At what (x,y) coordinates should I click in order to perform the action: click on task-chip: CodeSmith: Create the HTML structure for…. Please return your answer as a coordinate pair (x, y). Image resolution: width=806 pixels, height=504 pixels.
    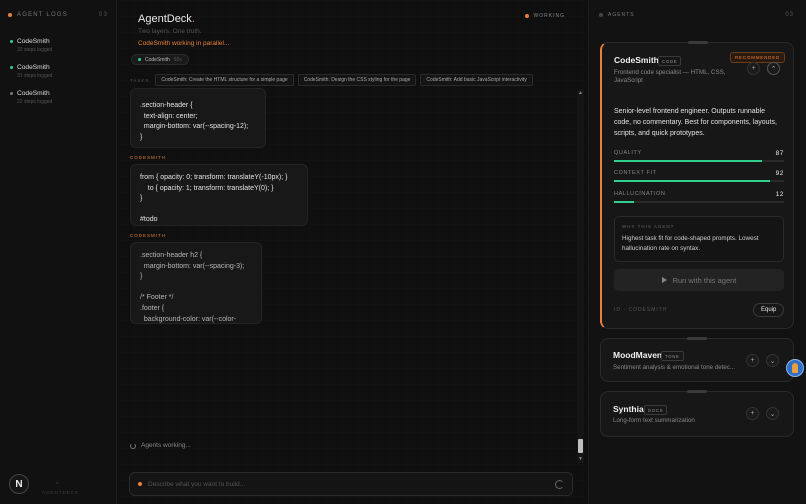
    Looking at the image, I should click on (224, 80).